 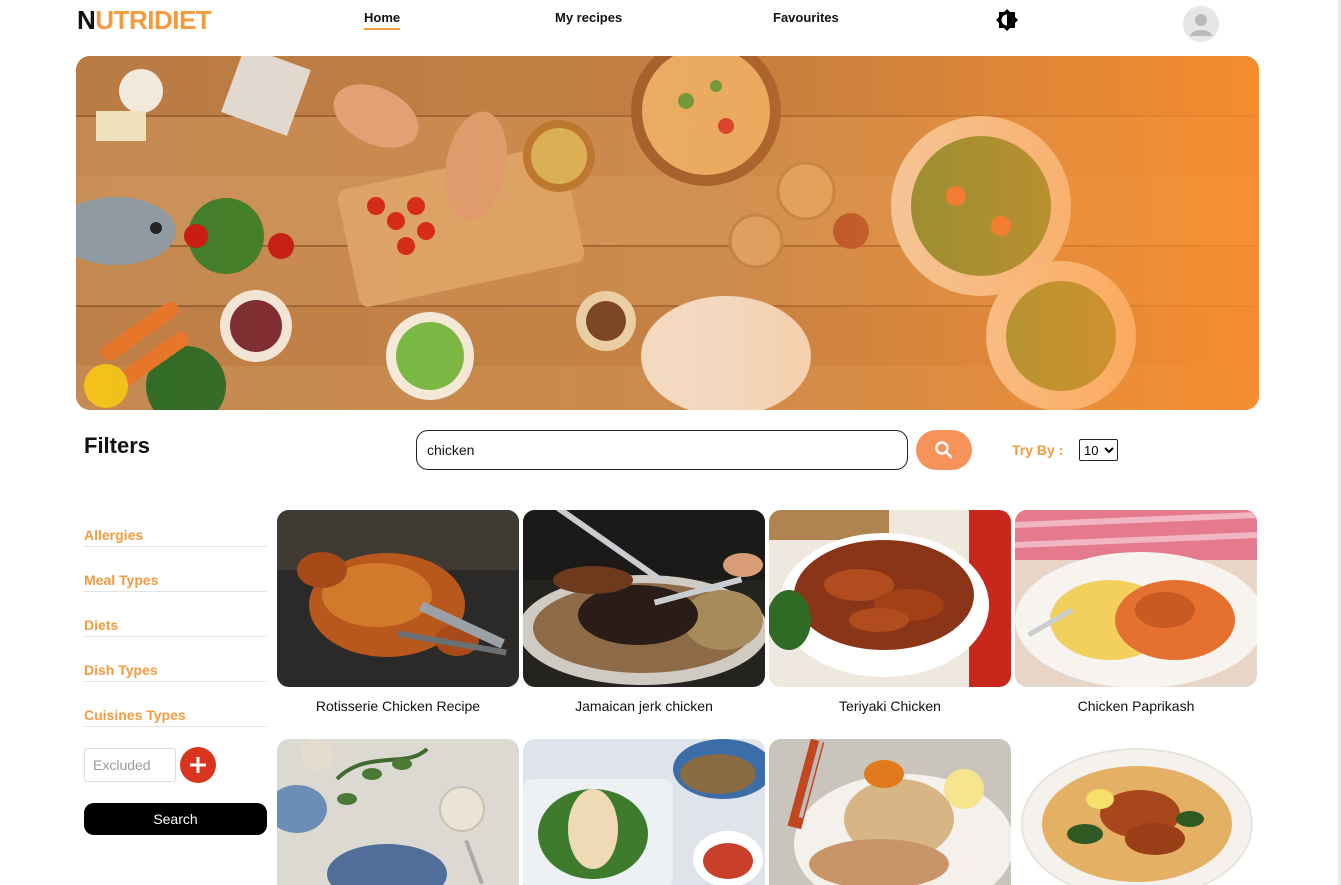 What do you see at coordinates (1007, 20) in the screenshot?
I see `brightness-icon` at bounding box center [1007, 20].